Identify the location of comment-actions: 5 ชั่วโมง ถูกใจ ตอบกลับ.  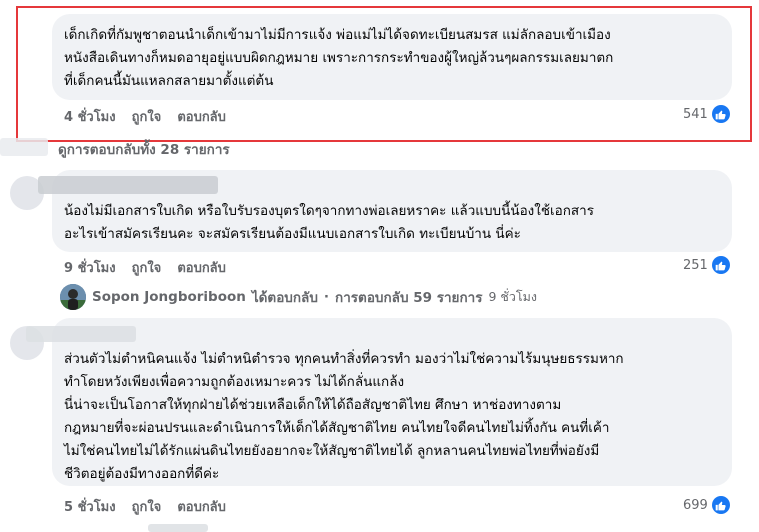
(145, 506).